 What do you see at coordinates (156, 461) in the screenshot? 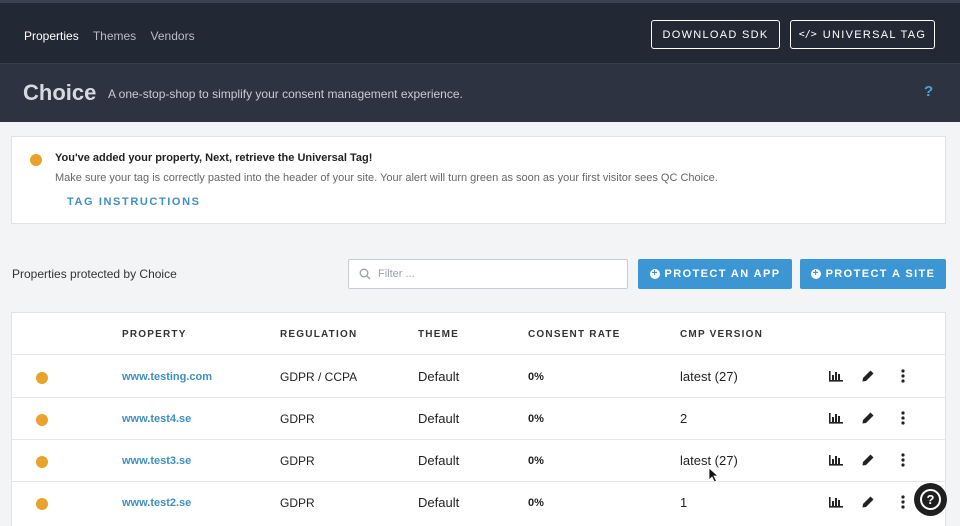
I see `property-link: www.test3.se` at bounding box center [156, 461].